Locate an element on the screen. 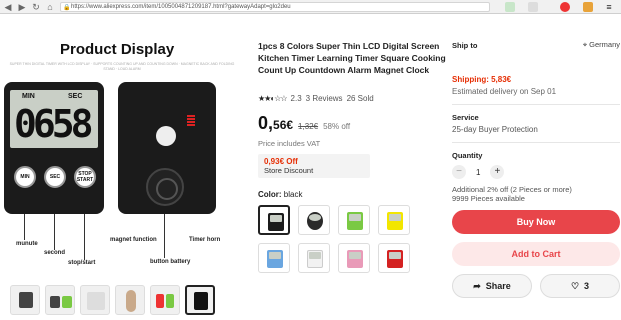  timer-sec-button: SEC is located at coordinates (55, 177).